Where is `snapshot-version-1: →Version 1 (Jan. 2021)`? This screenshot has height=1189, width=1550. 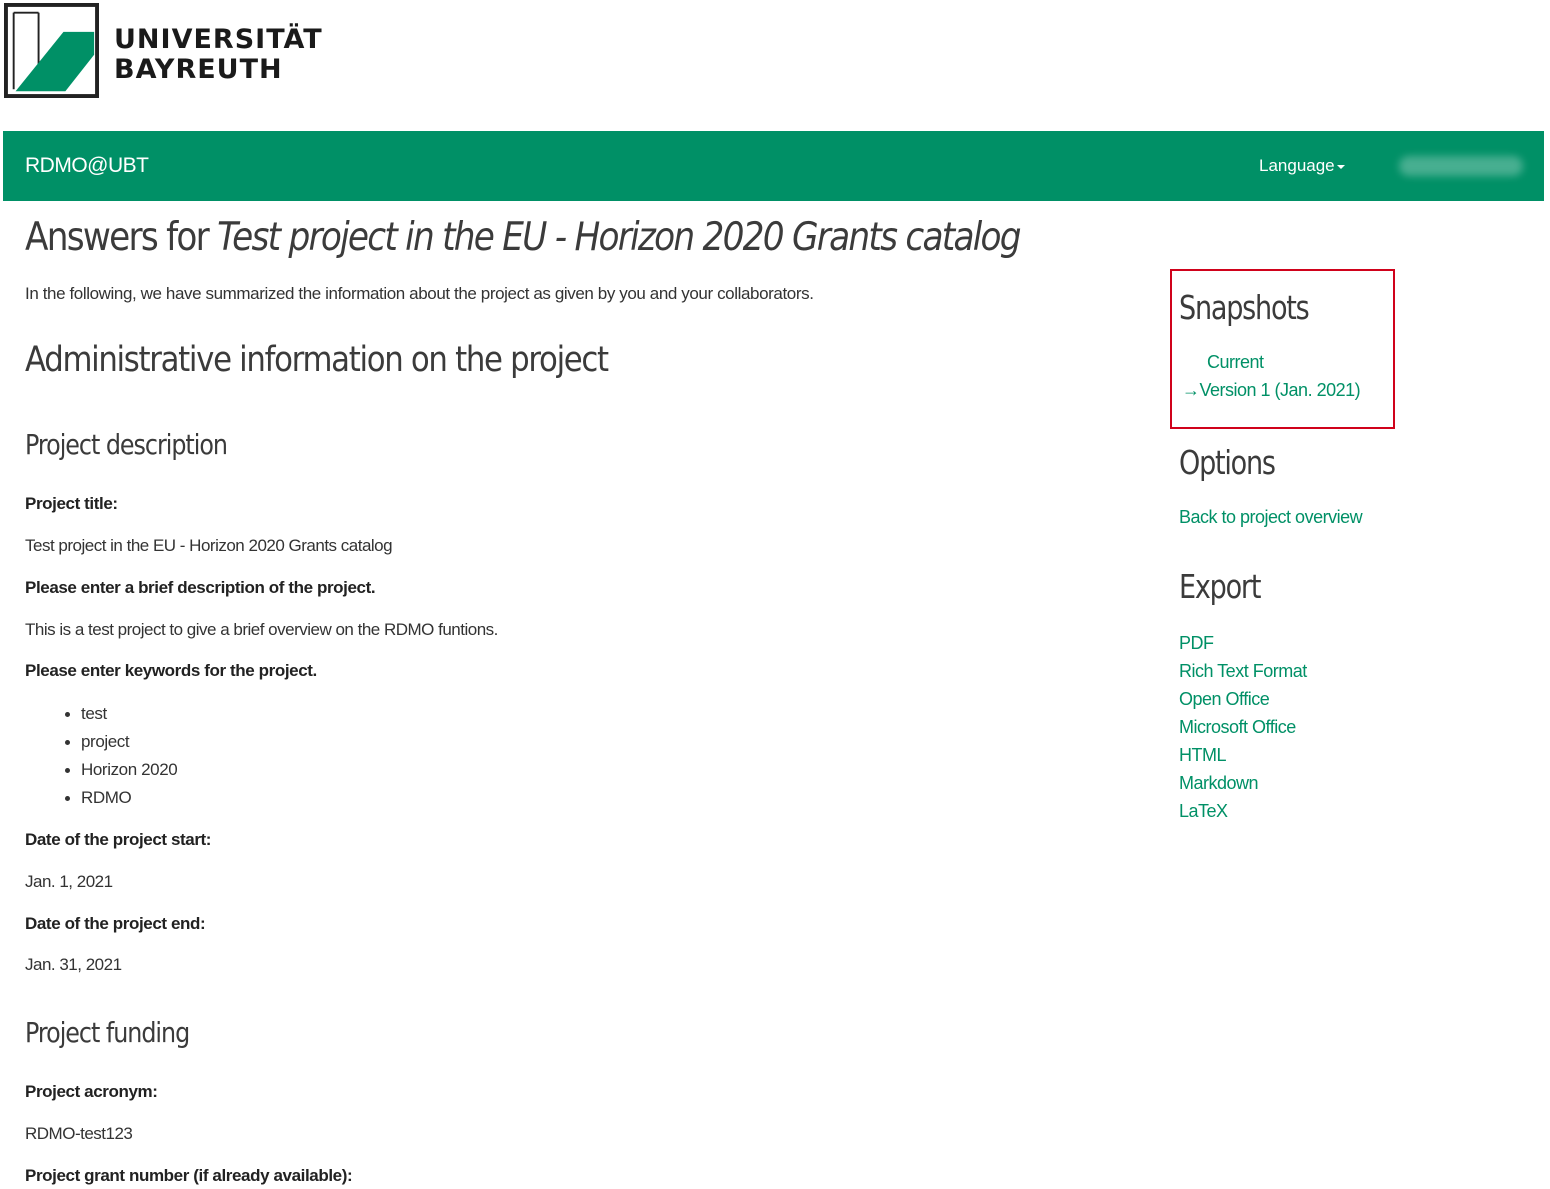 snapshot-version-1: →Version 1 (Jan. 2021) is located at coordinates (1271, 390).